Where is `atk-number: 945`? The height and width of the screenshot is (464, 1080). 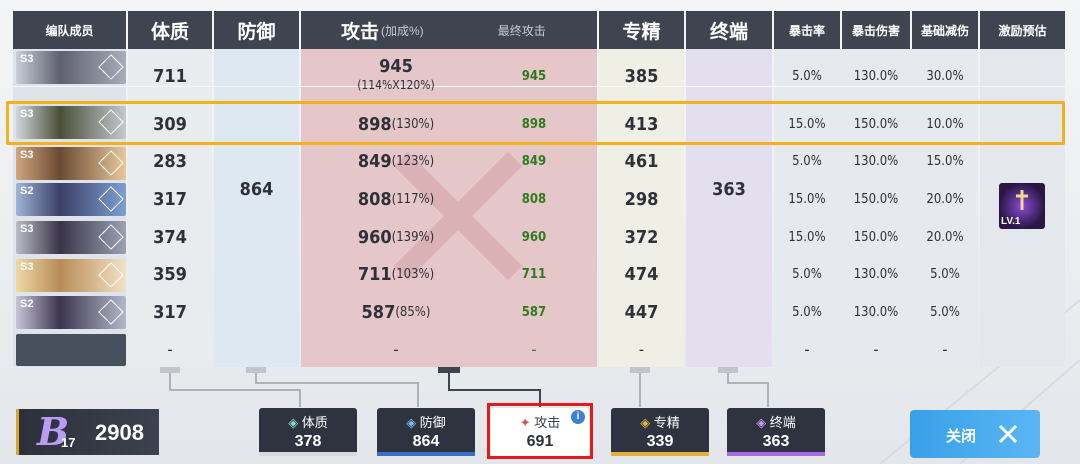 atk-number: 945 is located at coordinates (396, 66).